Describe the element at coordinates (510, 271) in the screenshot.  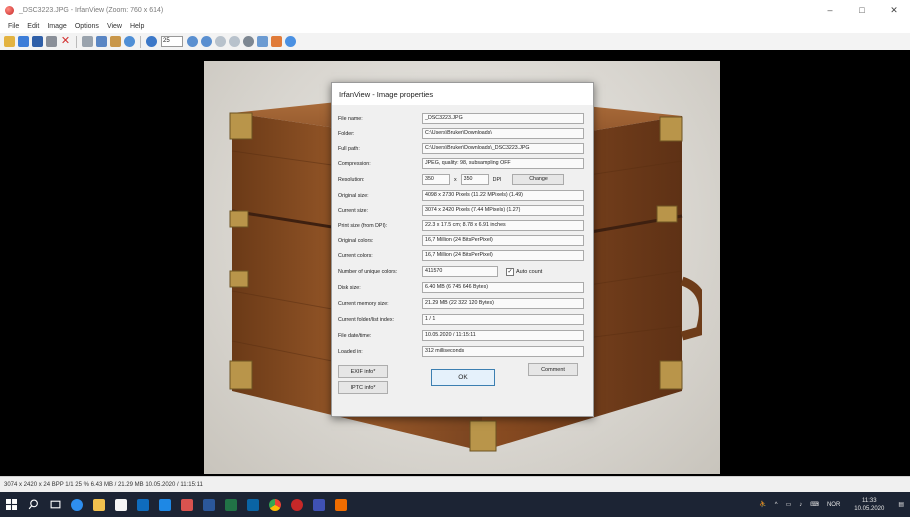
I see `checkbox-checked-icon: ✓` at that location.